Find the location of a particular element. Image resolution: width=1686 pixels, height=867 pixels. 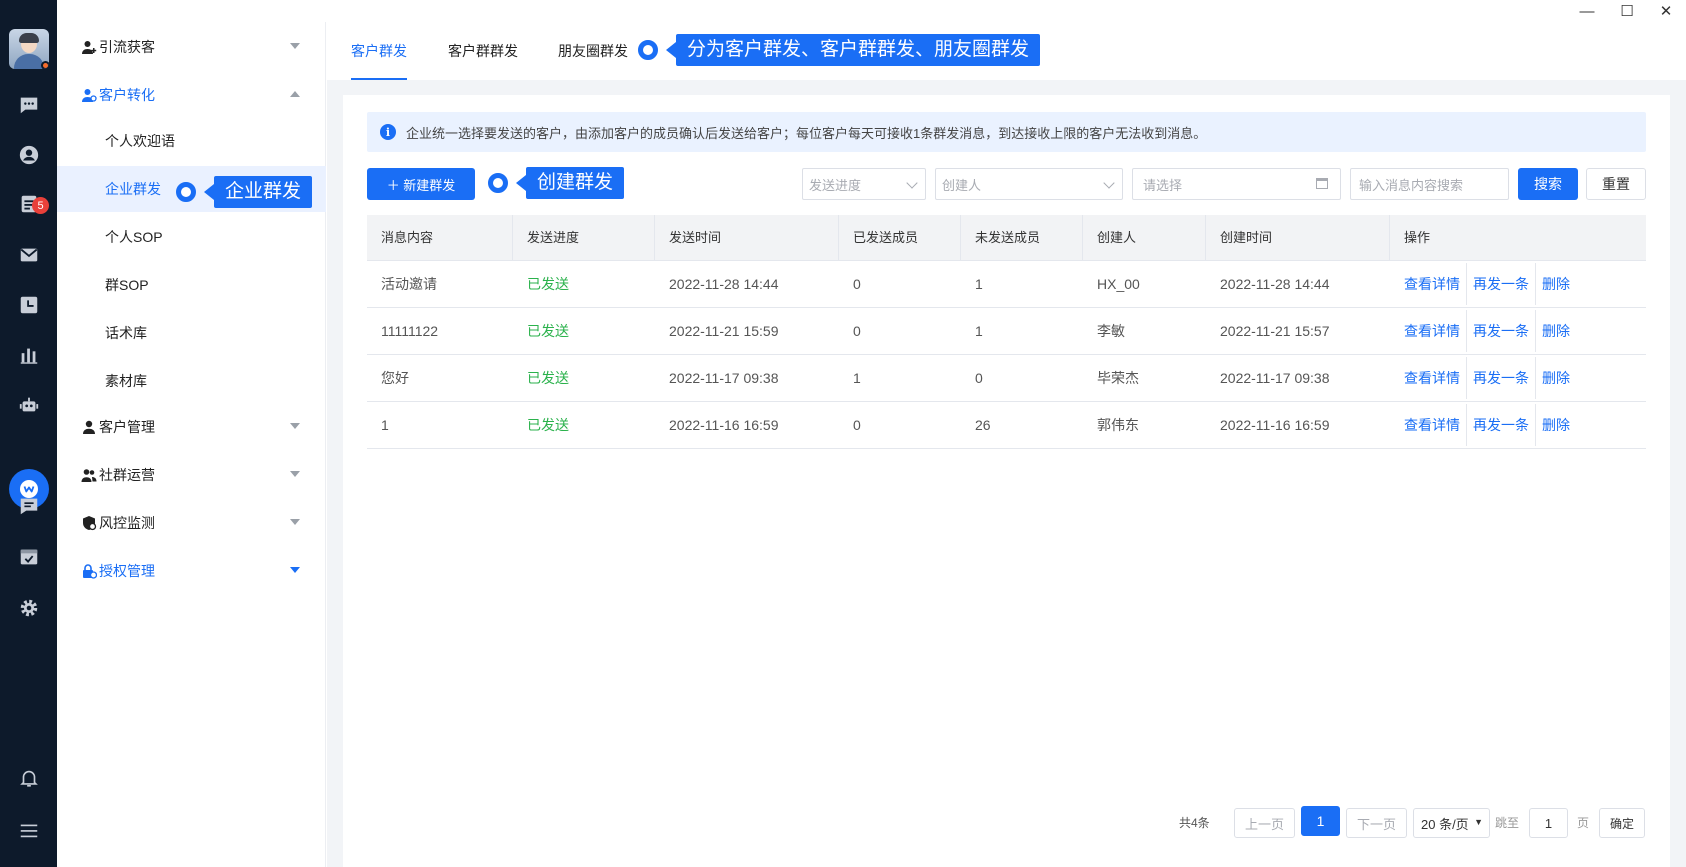

menu-item-group-sop: 群SOP is located at coordinates (191, 285).